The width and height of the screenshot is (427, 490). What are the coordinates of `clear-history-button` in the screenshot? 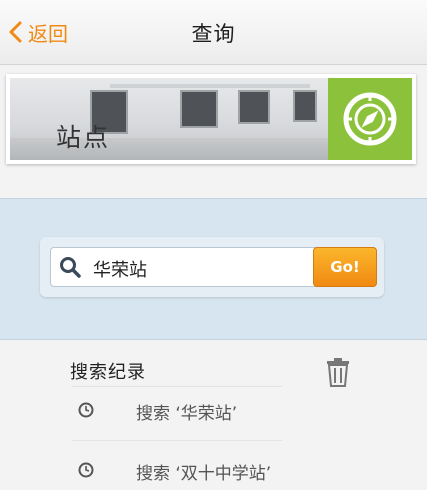 It's located at (338, 374).